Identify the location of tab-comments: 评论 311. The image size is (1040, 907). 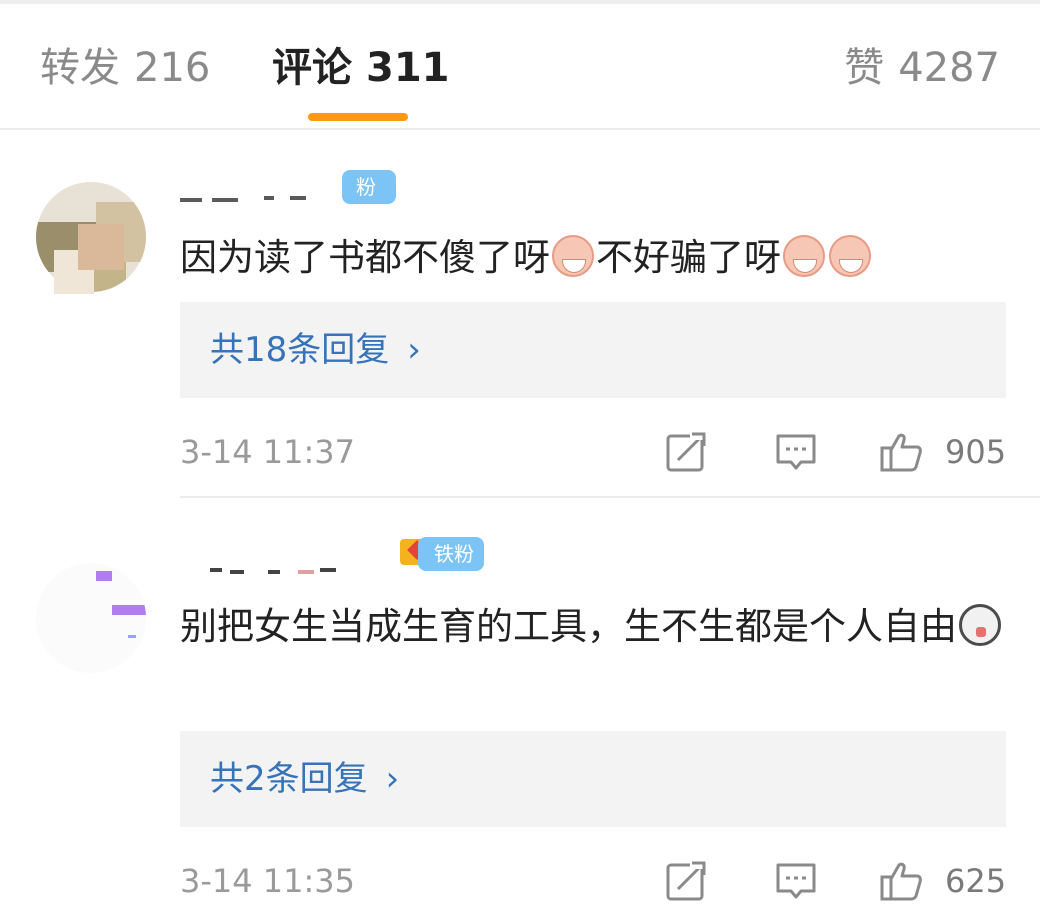
(361, 68).